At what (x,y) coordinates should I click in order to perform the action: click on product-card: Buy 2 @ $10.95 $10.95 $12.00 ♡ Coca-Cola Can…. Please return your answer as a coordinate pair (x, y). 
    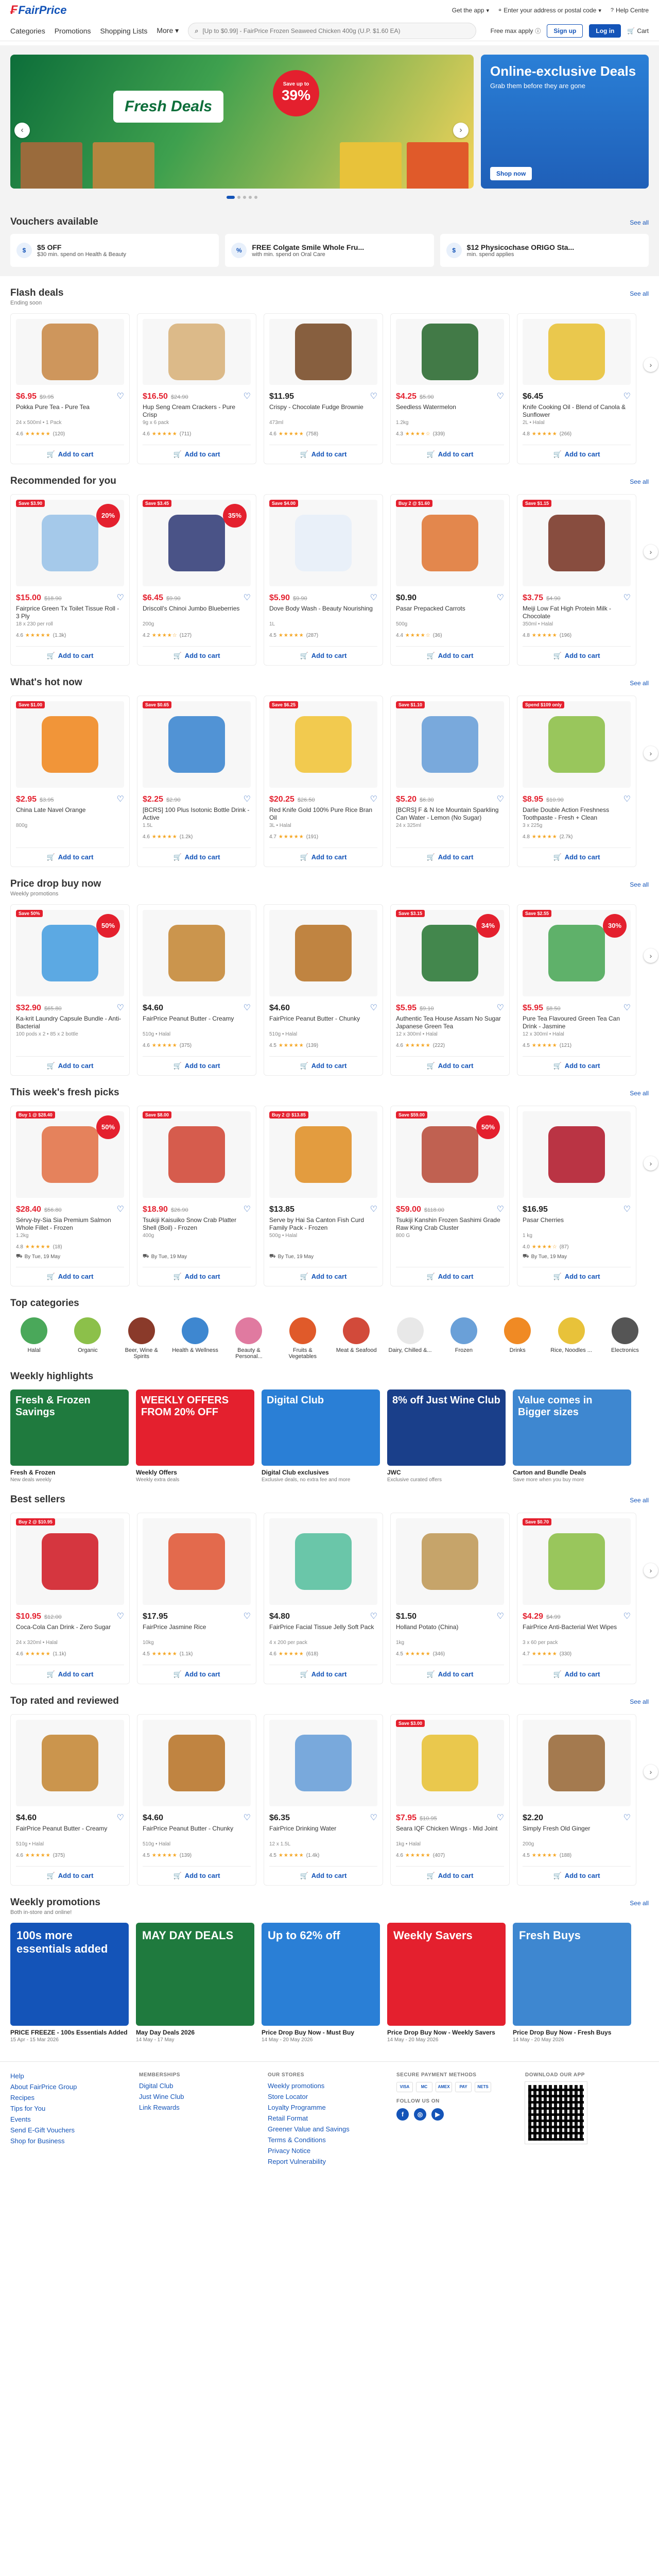
    Looking at the image, I should click on (70, 1598).